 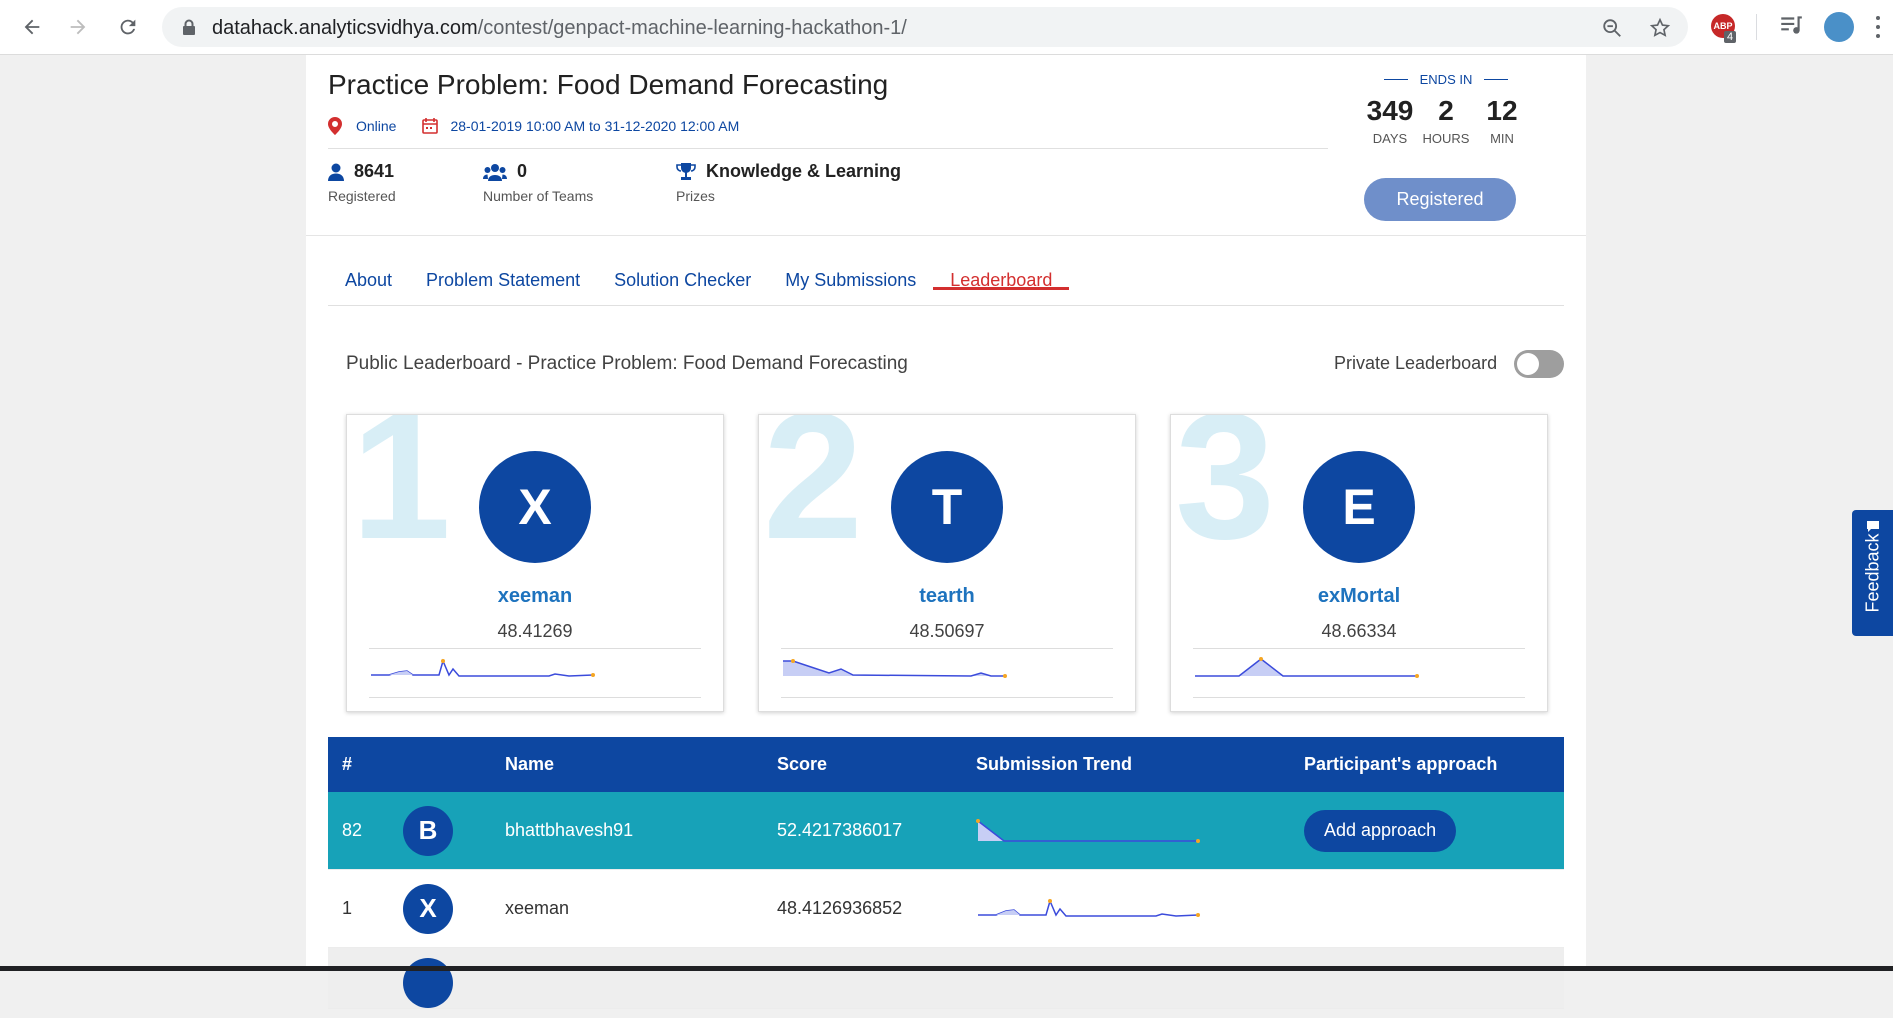 I want to click on avatar: T, so click(x=947, y=507).